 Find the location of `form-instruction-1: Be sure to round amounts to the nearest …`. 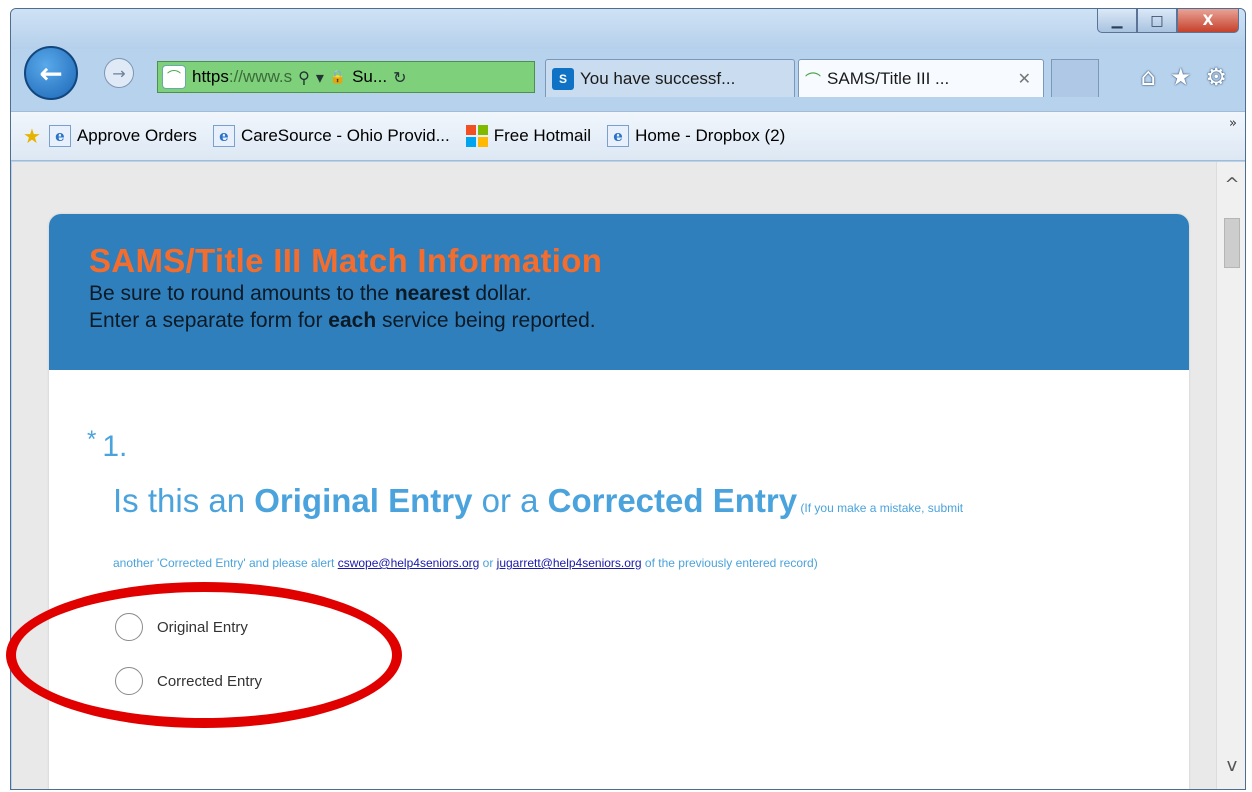

form-instruction-1: Be sure to round amounts to the nearest … is located at coordinates (310, 293).